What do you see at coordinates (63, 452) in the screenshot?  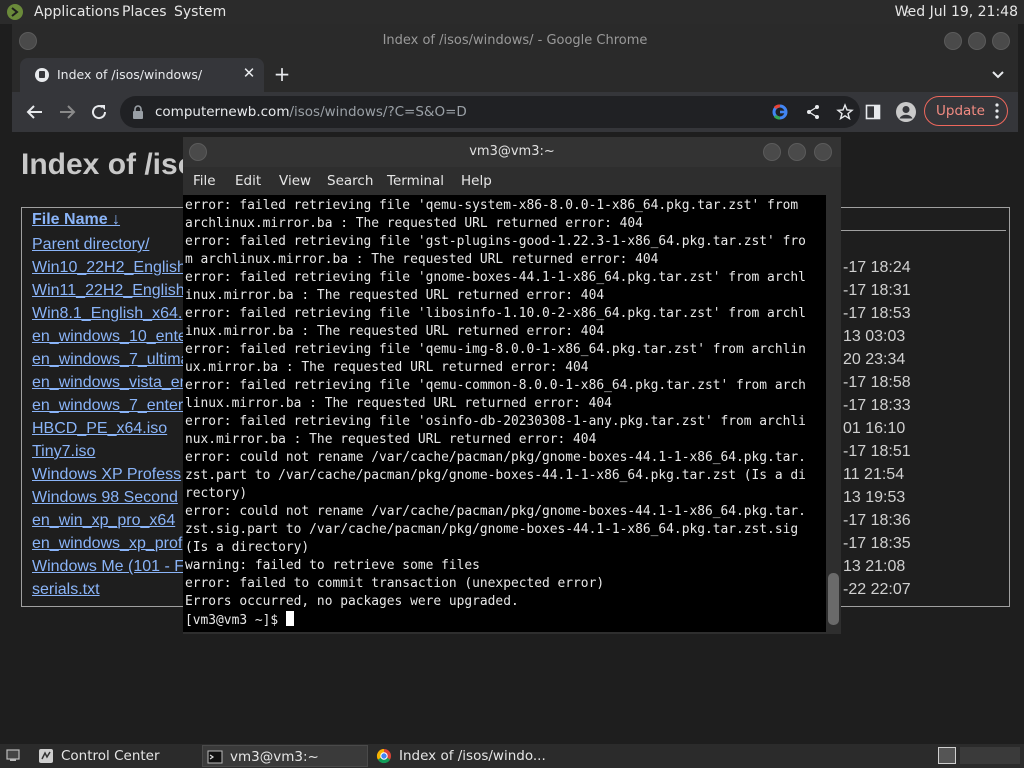 I see `file-link: Tiny7.iso` at bounding box center [63, 452].